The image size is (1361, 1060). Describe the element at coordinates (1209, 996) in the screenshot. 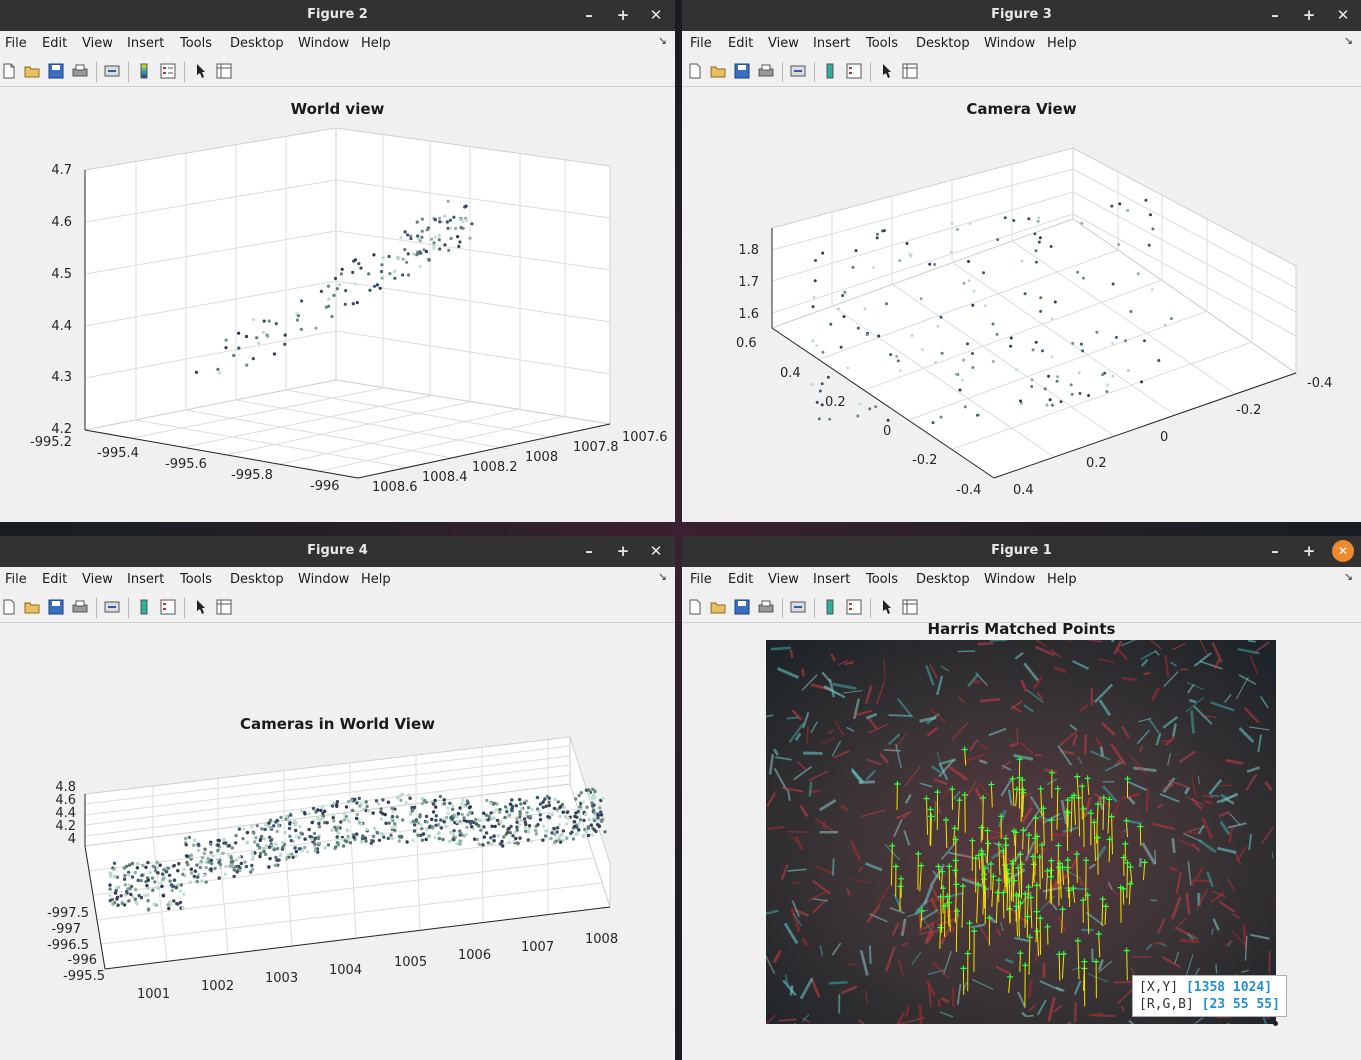

I see `datatip: [X,Y] [1358 1024] [R,G,B] [23 55 55]` at that location.